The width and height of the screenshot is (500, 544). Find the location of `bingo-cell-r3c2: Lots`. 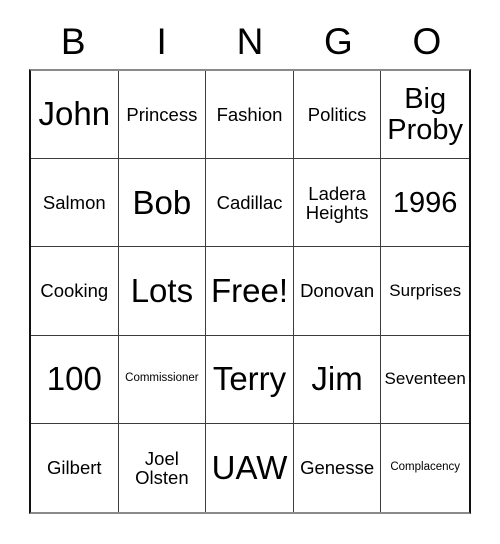

bingo-cell-r3c2: Lots is located at coordinates (162, 291).